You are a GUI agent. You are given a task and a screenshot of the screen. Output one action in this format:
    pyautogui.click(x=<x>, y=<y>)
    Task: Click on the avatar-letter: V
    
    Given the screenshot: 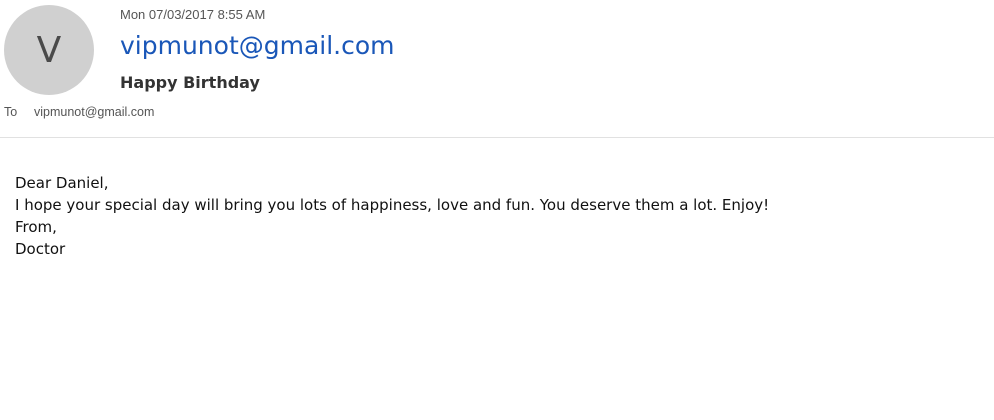 What is the action you would take?
    pyautogui.click(x=49, y=50)
    